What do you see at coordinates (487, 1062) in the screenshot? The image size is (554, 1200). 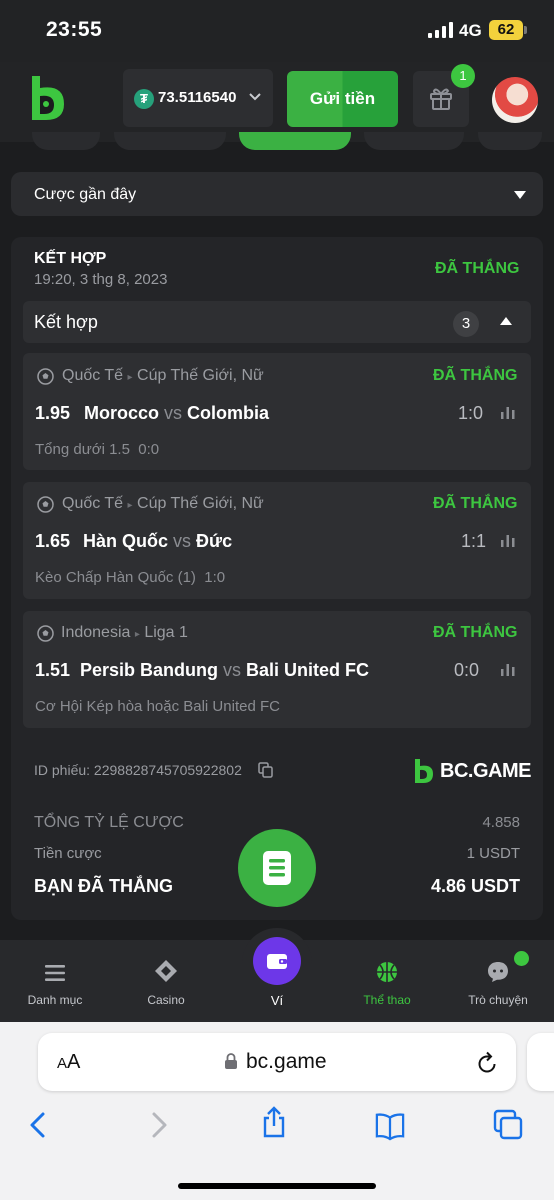 I see `reload-icon` at bounding box center [487, 1062].